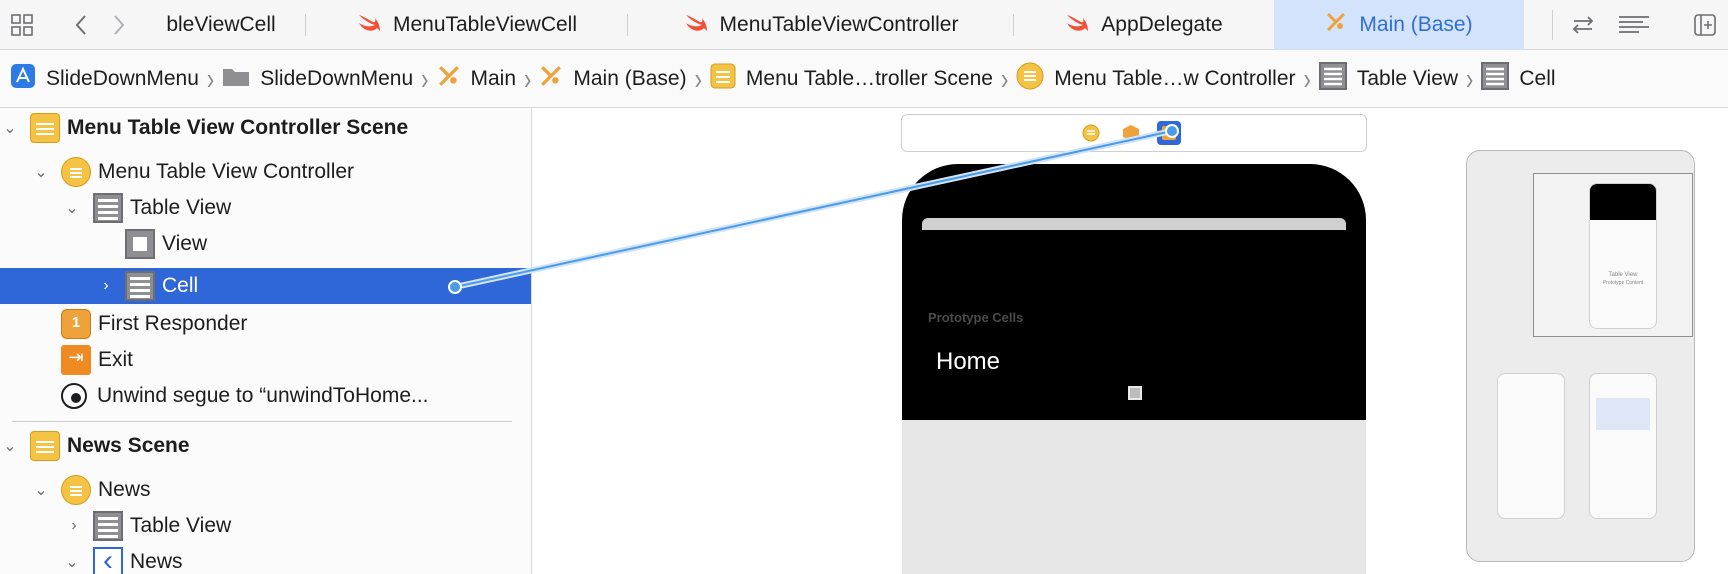 This screenshot has width=1728, height=574. Describe the element at coordinates (119, 25) in the screenshot. I see `forward-chevron-icon` at that location.